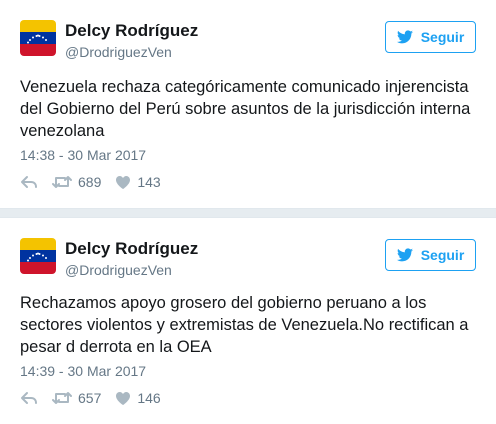 This screenshot has width=496, height=424. Describe the element at coordinates (149, 182) in the screenshot. I see `like-count: 143` at that location.